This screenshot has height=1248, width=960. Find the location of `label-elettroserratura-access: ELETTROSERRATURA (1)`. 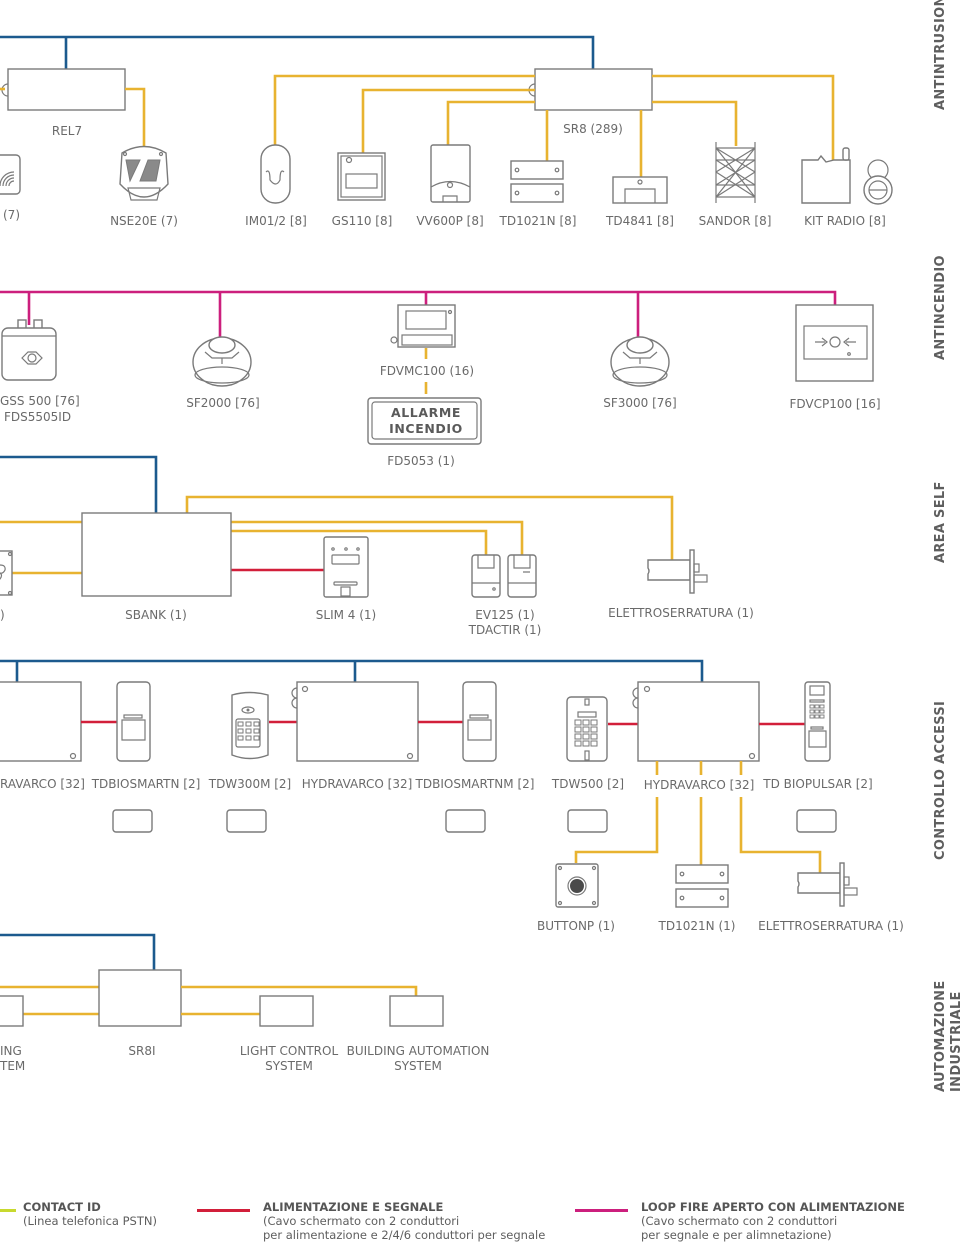

label-elettroserratura-access: ELETTROSERRATURA (1) is located at coordinates (831, 926).